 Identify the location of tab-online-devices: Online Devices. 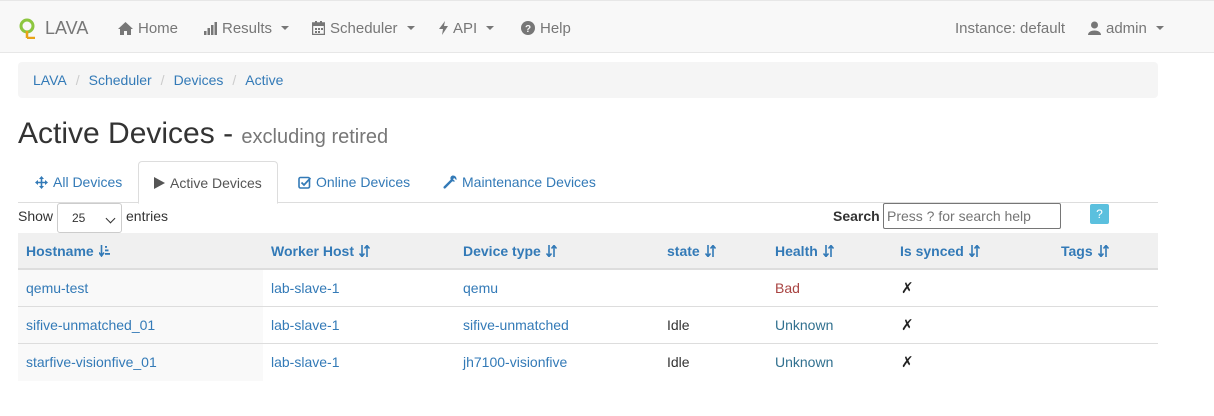
(354, 182).